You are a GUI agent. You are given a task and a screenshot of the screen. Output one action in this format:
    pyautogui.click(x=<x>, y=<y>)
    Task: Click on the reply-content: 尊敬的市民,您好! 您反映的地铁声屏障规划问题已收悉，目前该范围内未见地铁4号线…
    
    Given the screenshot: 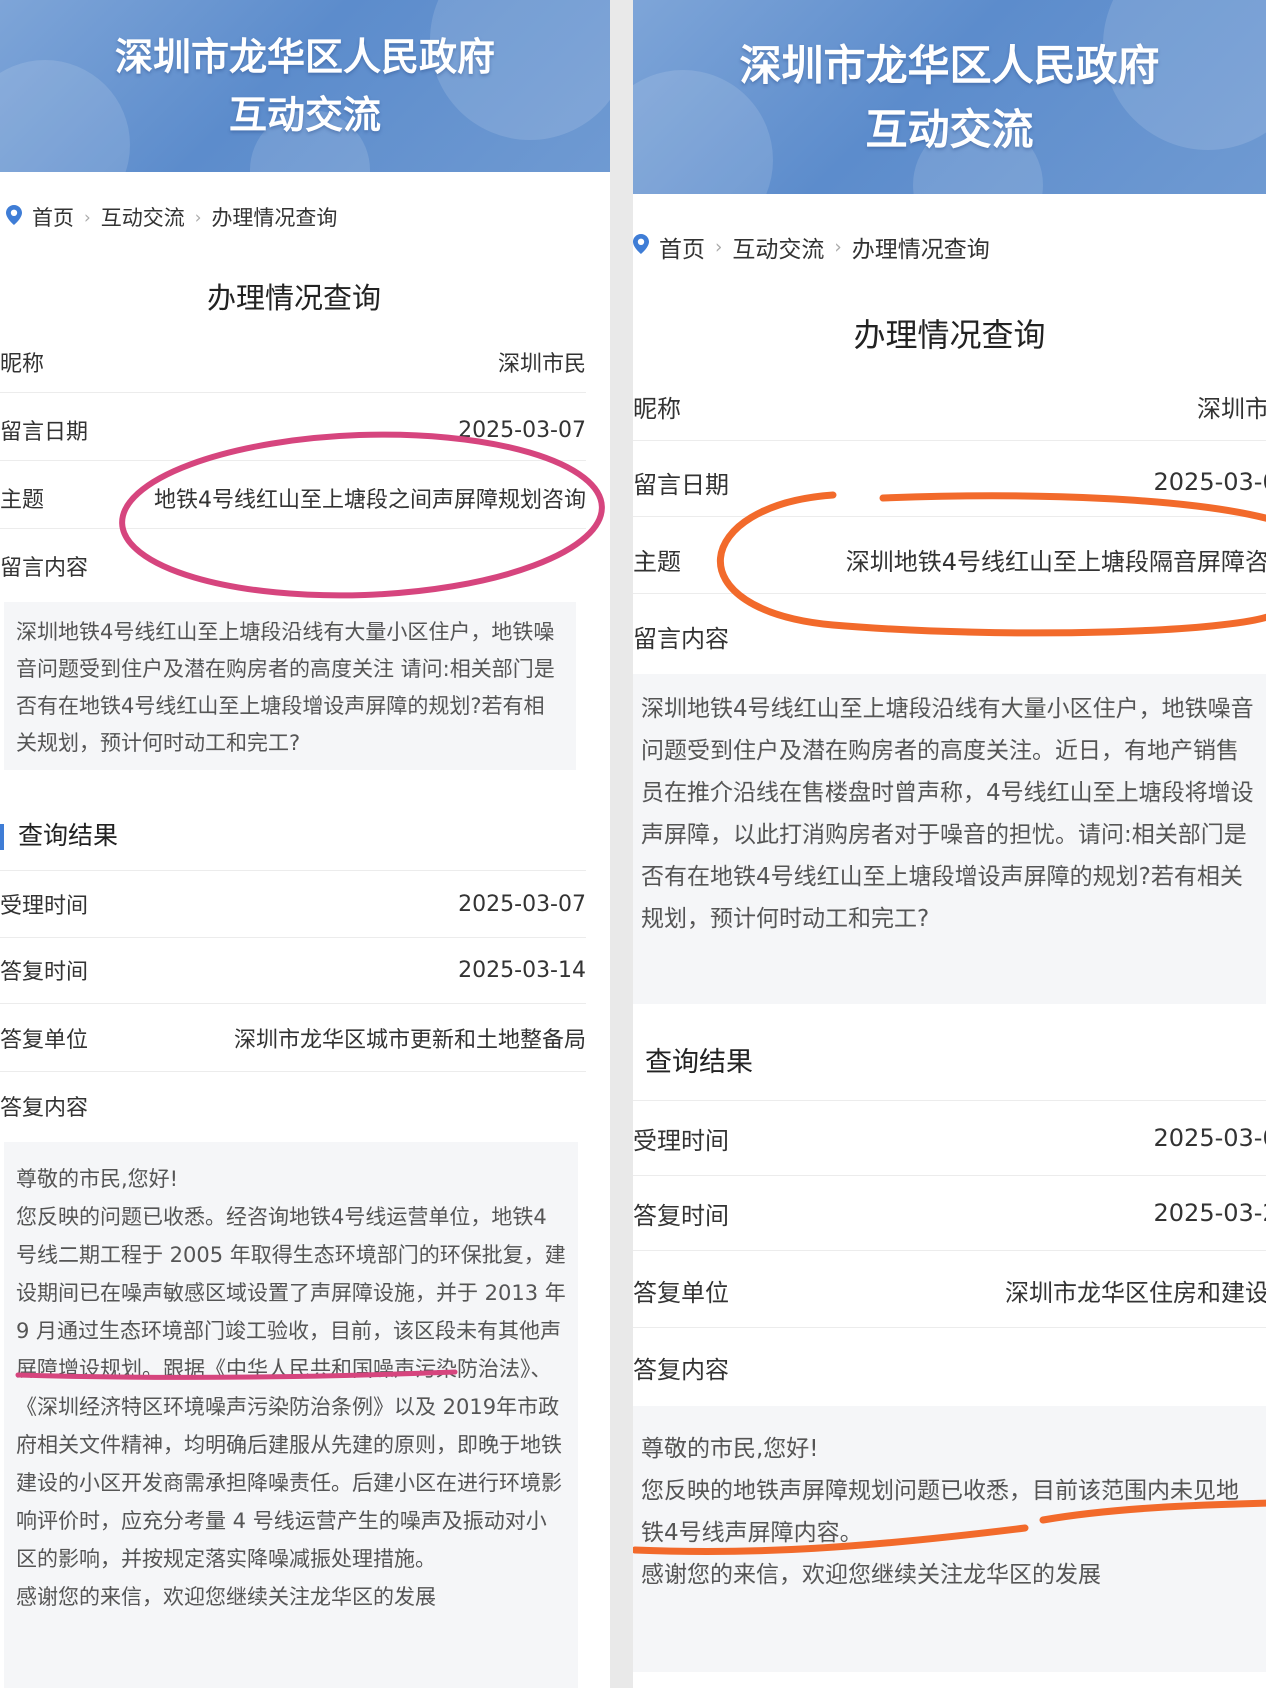 What is the action you would take?
    pyautogui.click(x=949, y=1539)
    